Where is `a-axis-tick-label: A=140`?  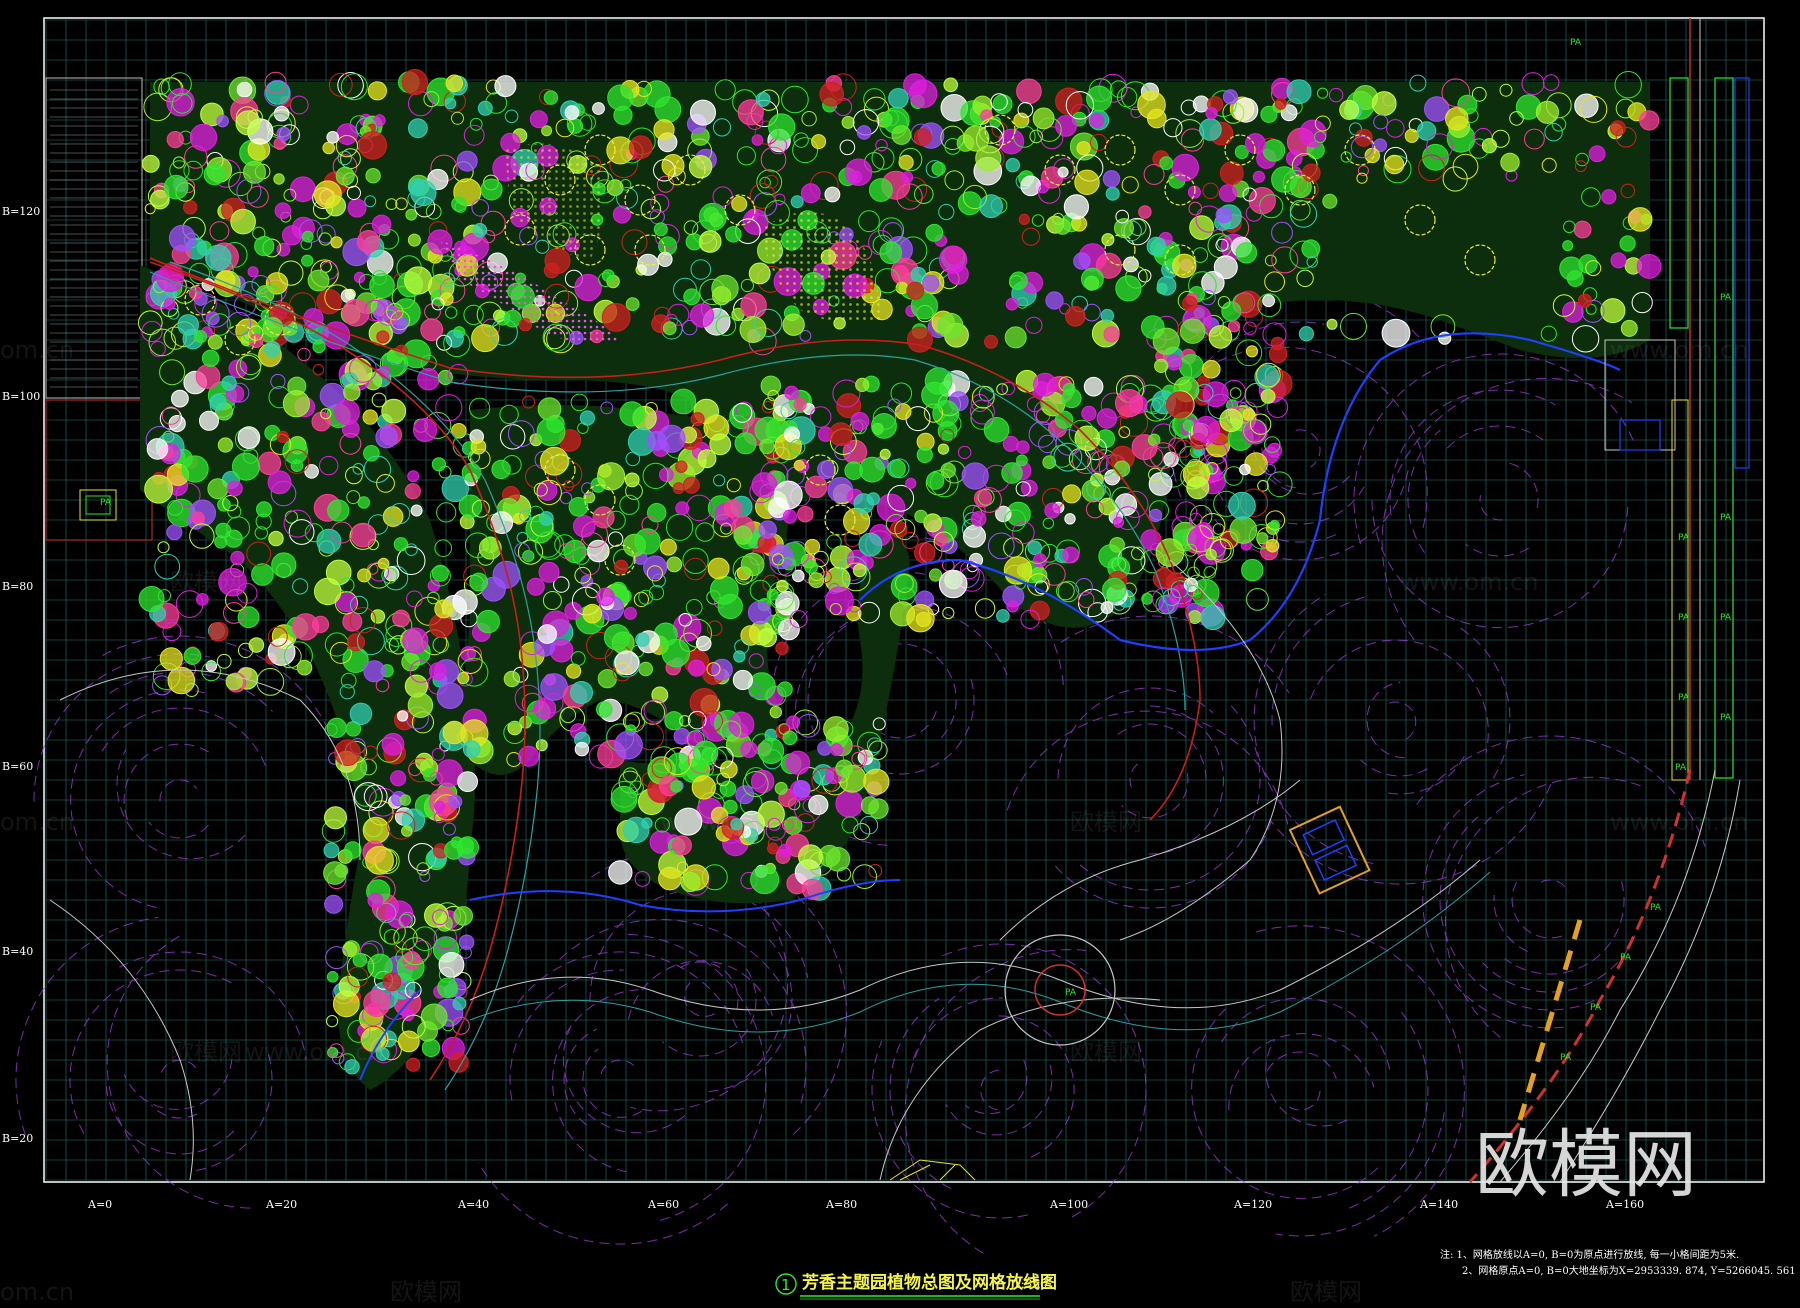
a-axis-tick-label: A=140 is located at coordinates (1438, 1204).